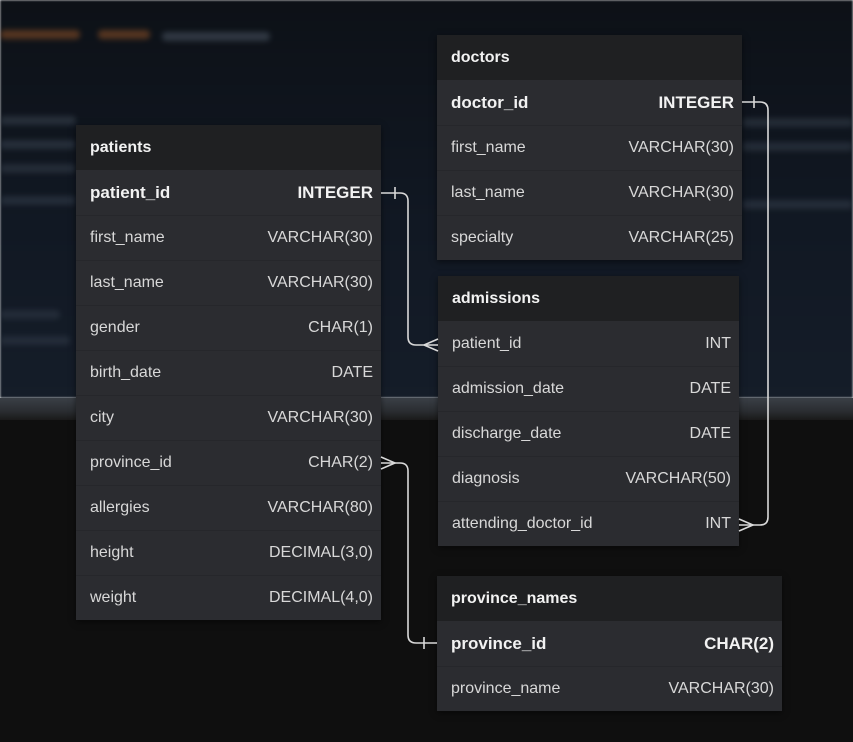 Image resolution: width=853 pixels, height=742 pixels. I want to click on column-row: weight DECIMAL(4,0), so click(228, 597).